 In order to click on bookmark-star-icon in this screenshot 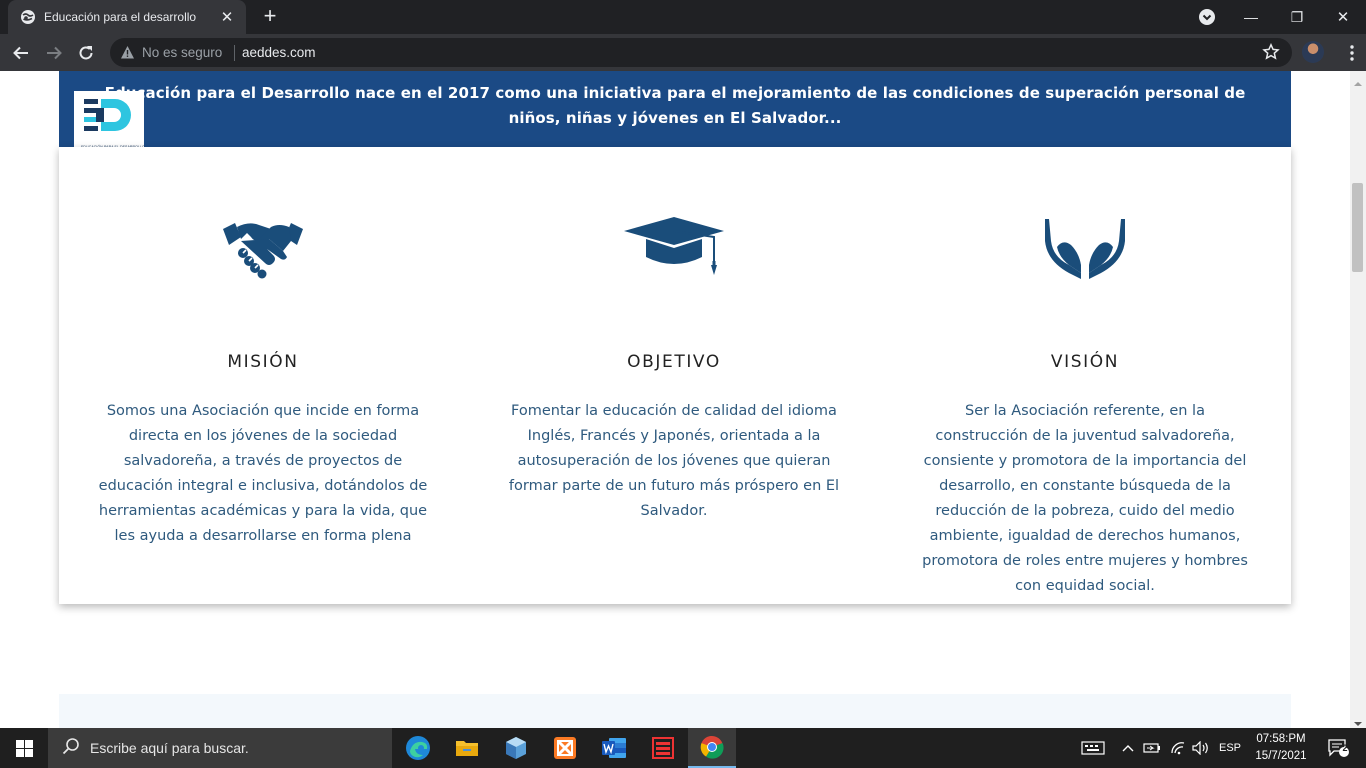, I will do `click(1271, 51)`.